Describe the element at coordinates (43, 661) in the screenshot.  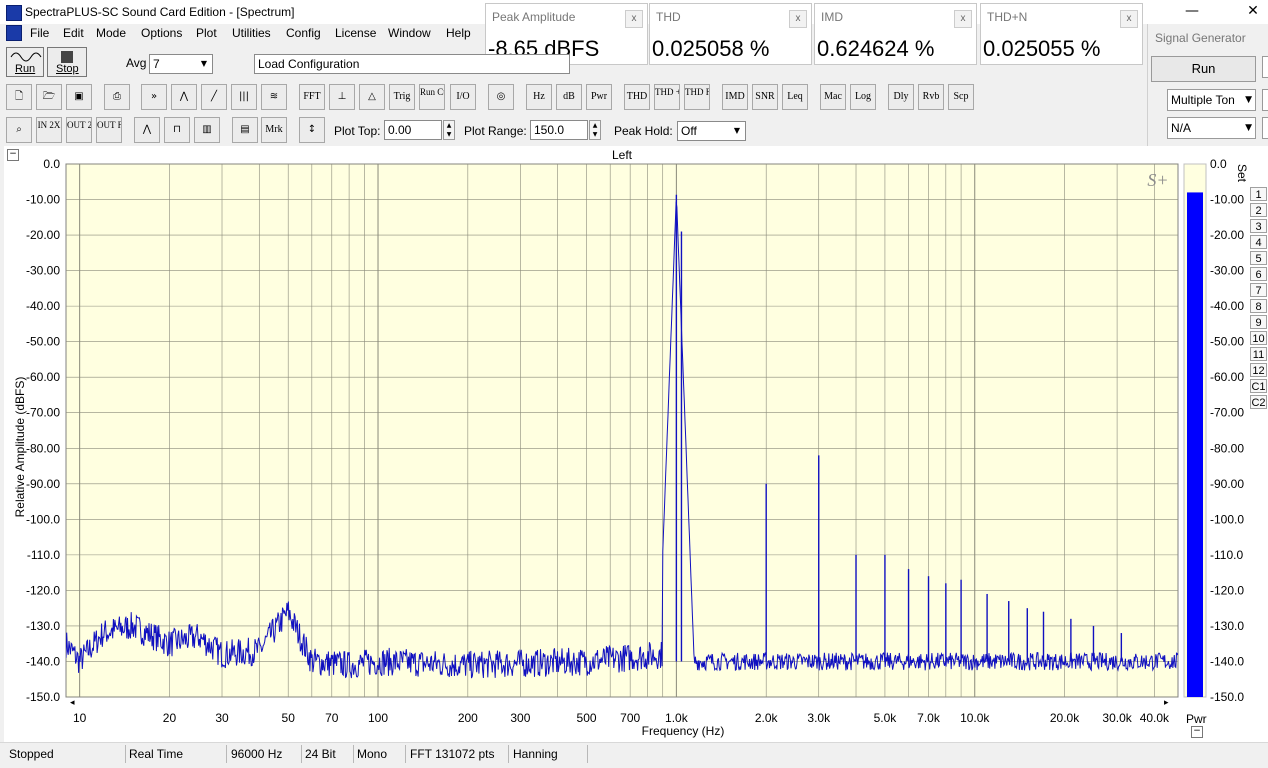
I see `y-tick-label: -140.0` at that location.